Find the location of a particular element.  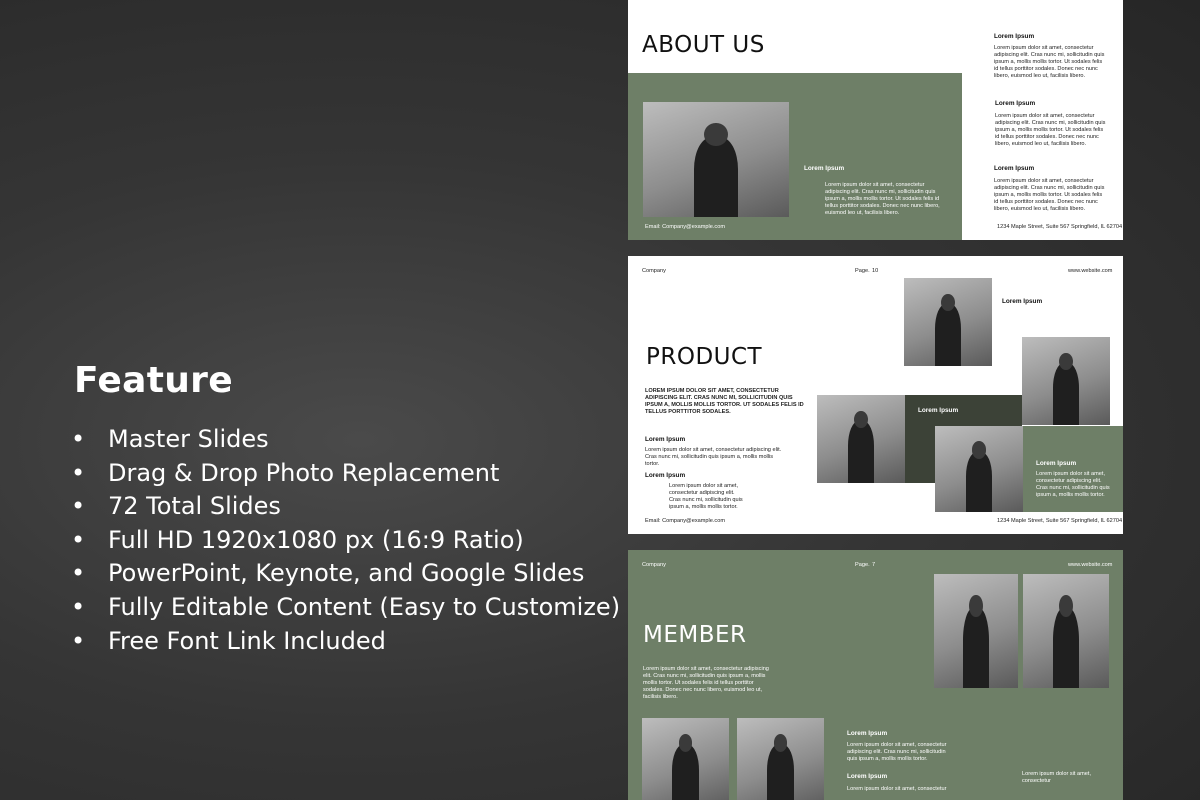

feature-item: PowerPoint, Keynote, and Google Slides is located at coordinates (345, 574).